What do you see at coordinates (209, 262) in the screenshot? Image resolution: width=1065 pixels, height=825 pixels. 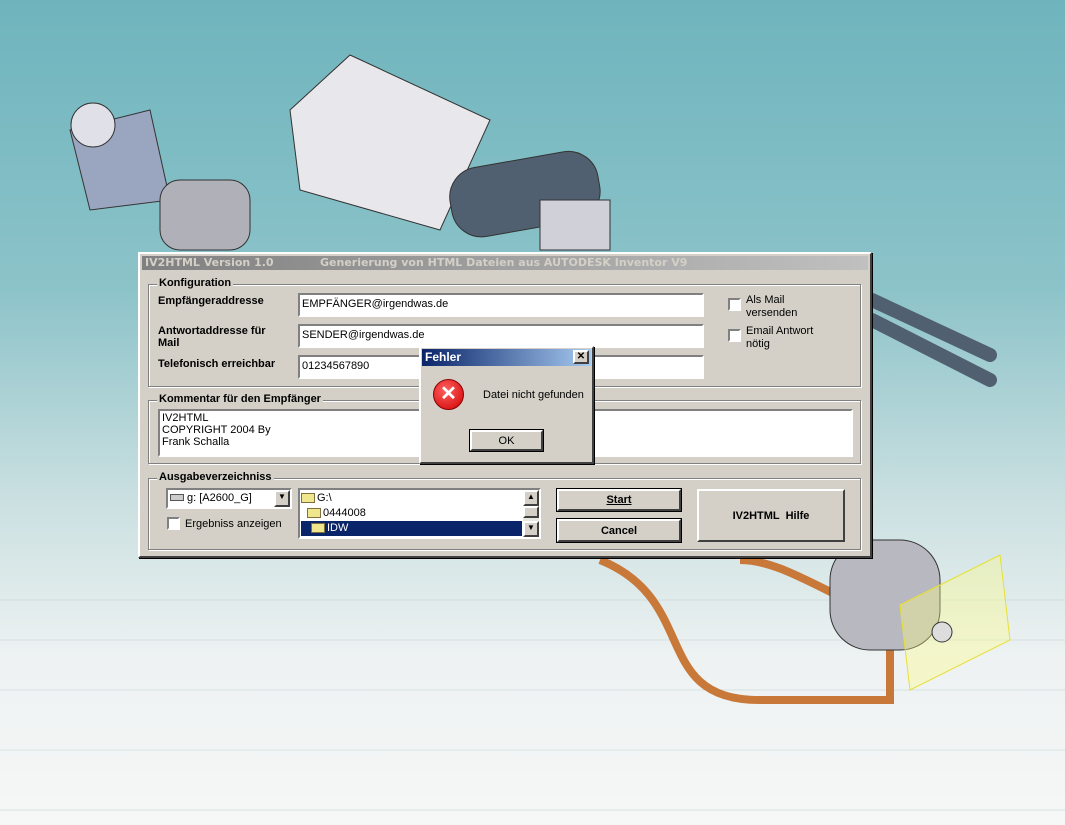 I see `window-title: IV2HTML Version 1.0` at bounding box center [209, 262].